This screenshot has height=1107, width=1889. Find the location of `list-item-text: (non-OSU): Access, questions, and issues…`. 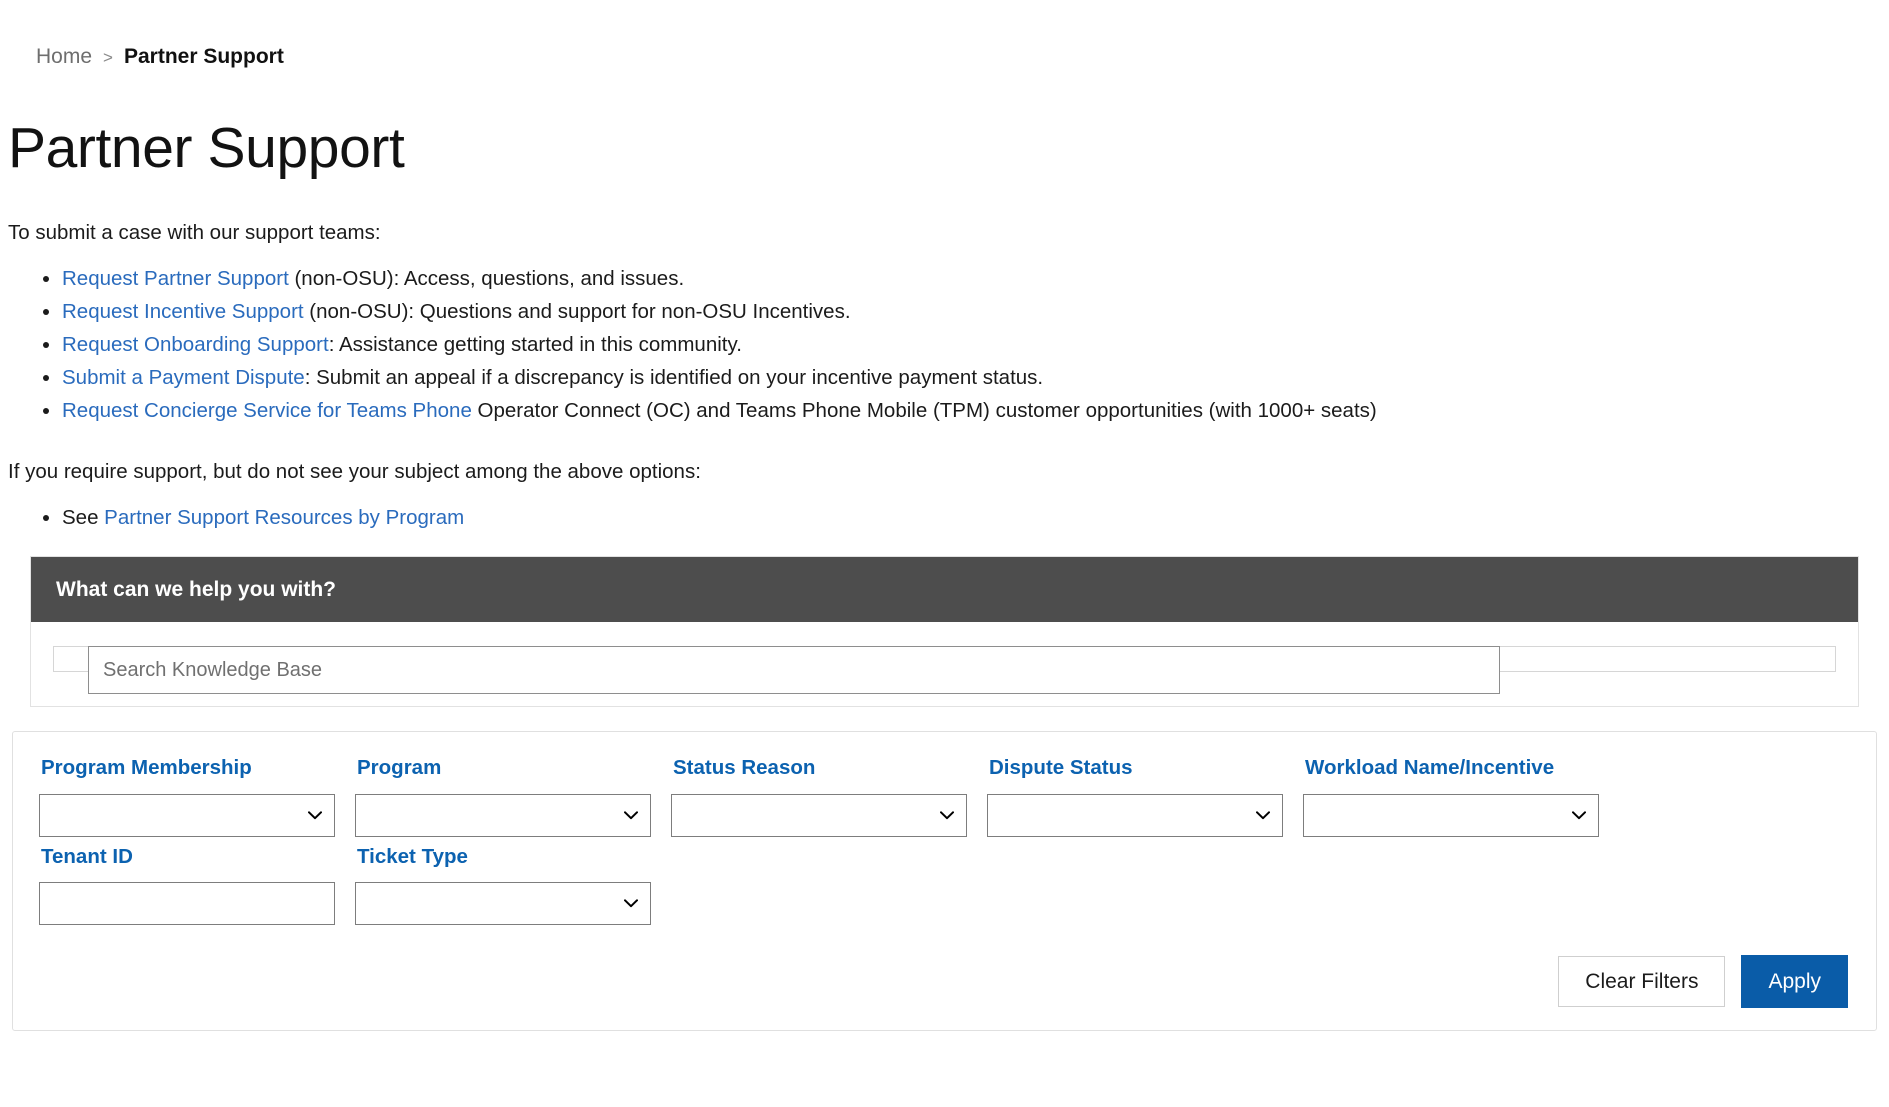

list-item-text: (non-OSU): Access, questions, and issues… is located at coordinates (486, 278).